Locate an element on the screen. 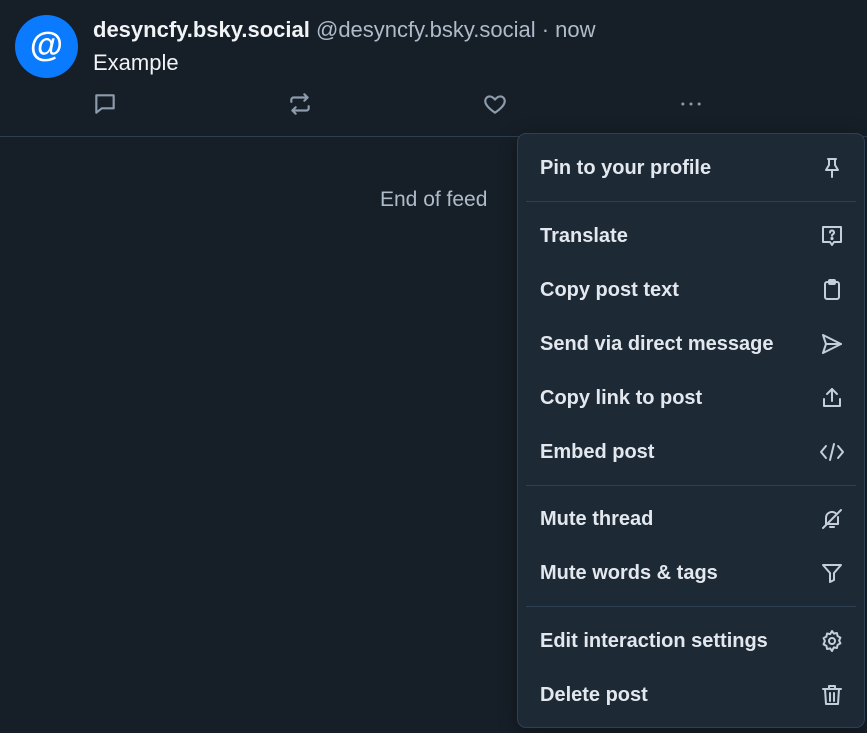 This screenshot has width=867, height=733. reply-icon is located at coordinates (105, 104).